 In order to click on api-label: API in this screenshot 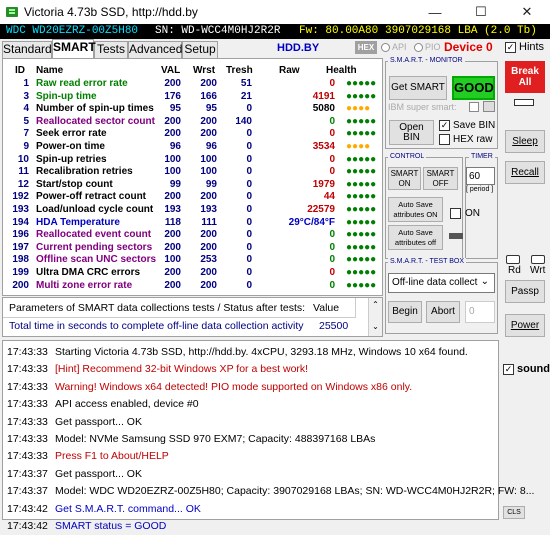, I will do `click(399, 47)`.